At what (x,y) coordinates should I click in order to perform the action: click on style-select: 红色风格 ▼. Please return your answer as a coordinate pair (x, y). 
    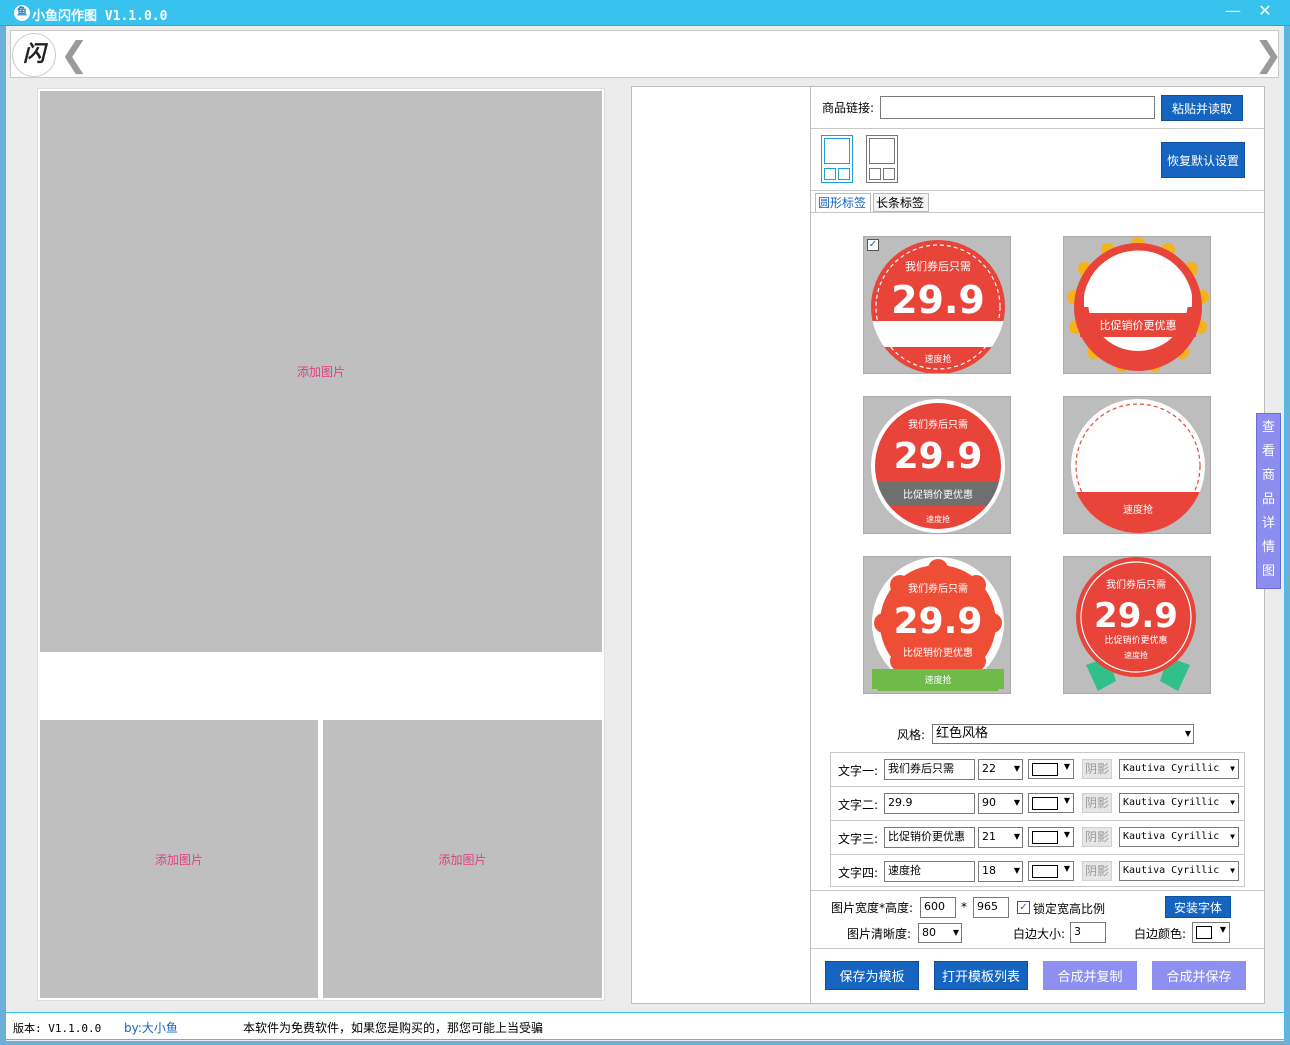
    Looking at the image, I should click on (1063, 734).